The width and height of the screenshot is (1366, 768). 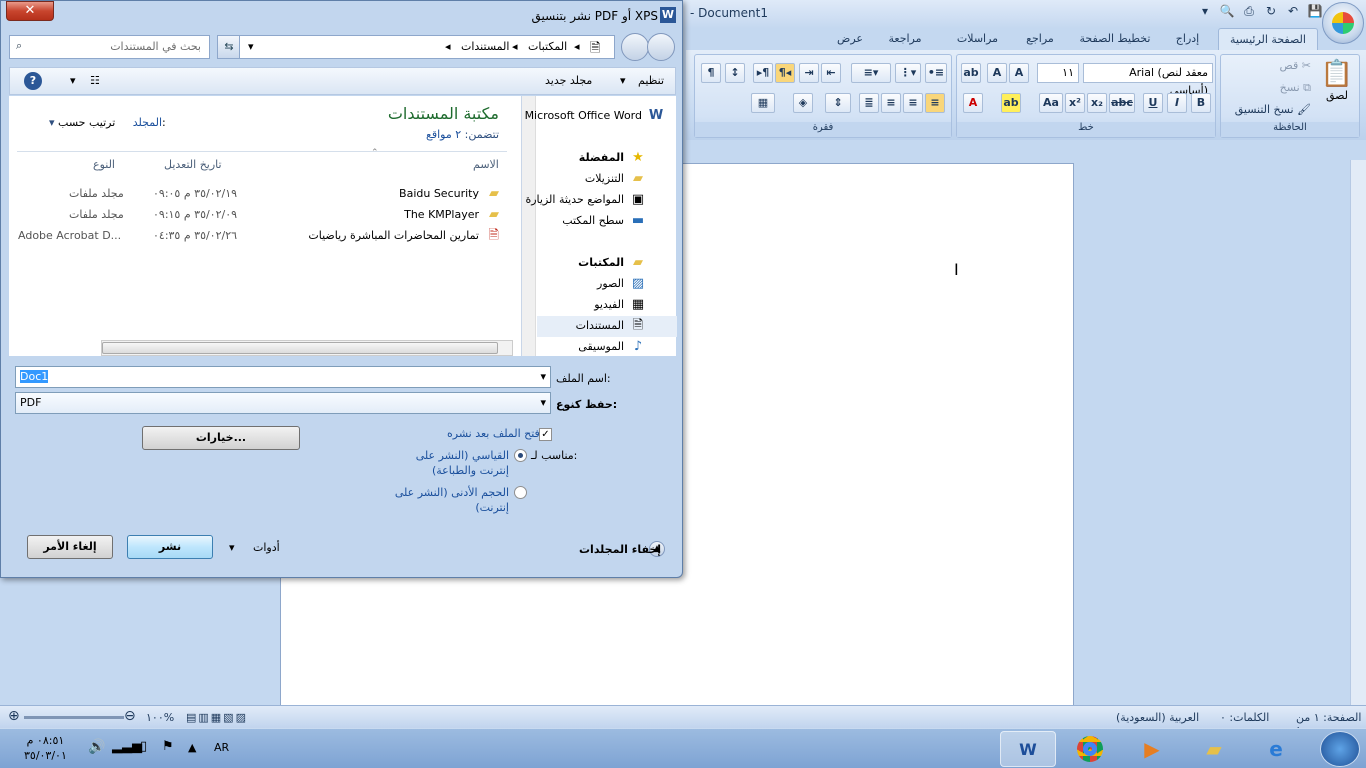 What do you see at coordinates (14, 716) in the screenshot?
I see `zoom-in-icon: ⊕` at bounding box center [14, 716].